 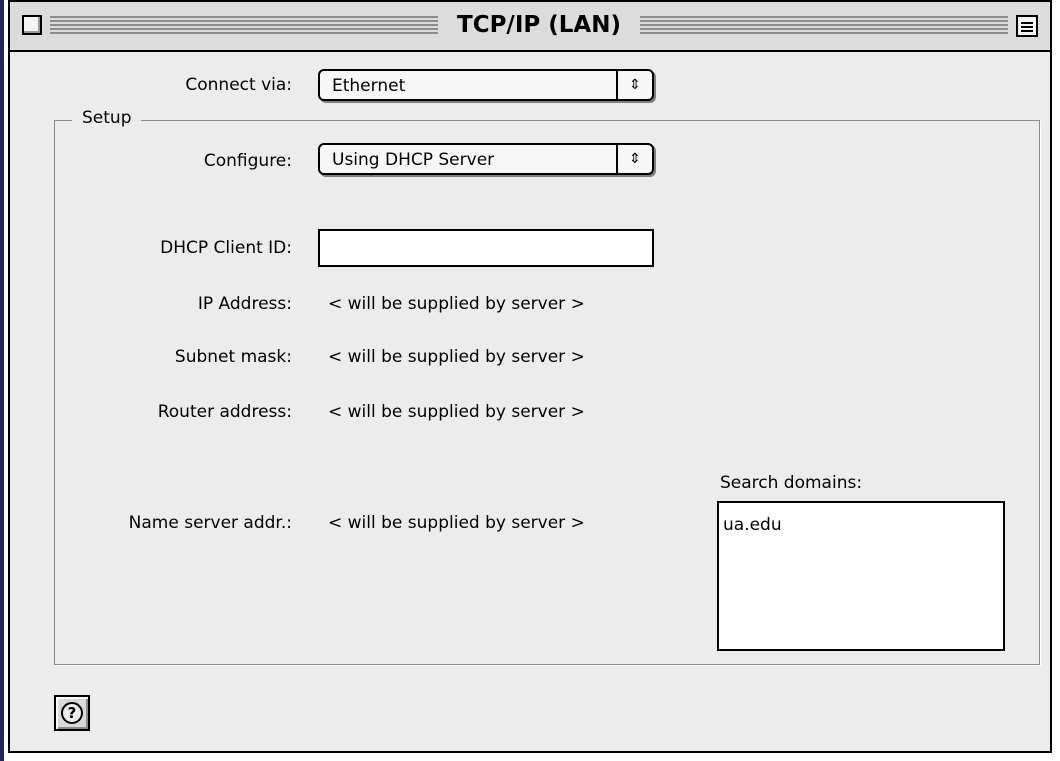 What do you see at coordinates (238, 85) in the screenshot?
I see `connect-via-label: Connect via:` at bounding box center [238, 85].